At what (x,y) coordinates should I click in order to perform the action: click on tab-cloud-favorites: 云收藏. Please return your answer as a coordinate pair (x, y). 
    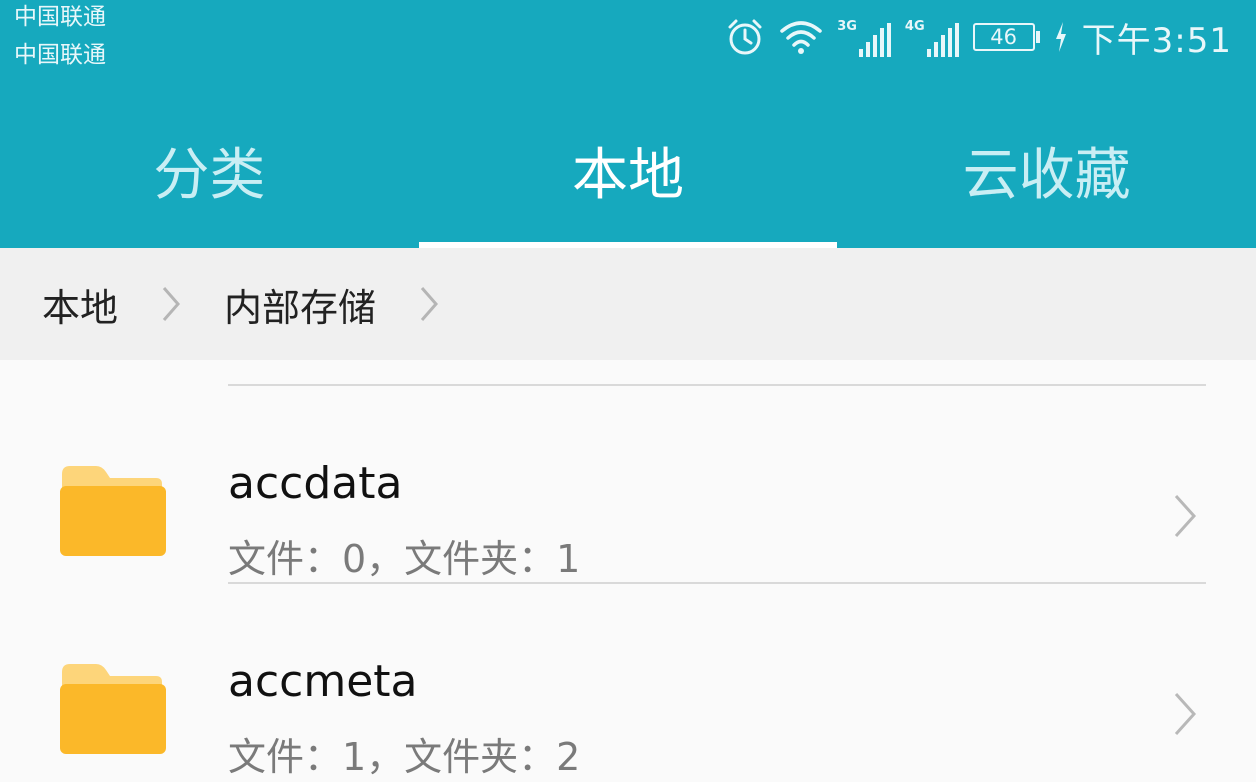
    Looking at the image, I should click on (1046, 179).